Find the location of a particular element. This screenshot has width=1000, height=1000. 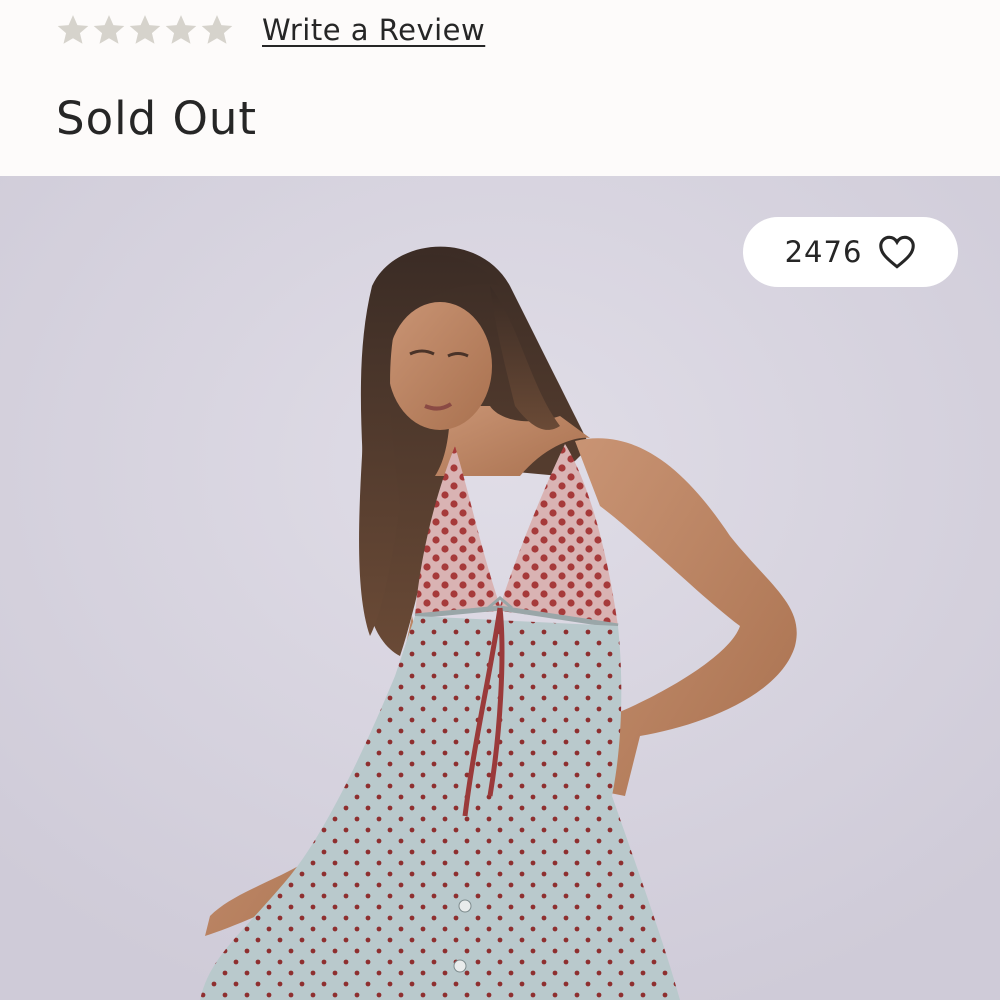

write-review-link: Write a Review is located at coordinates (373, 30).